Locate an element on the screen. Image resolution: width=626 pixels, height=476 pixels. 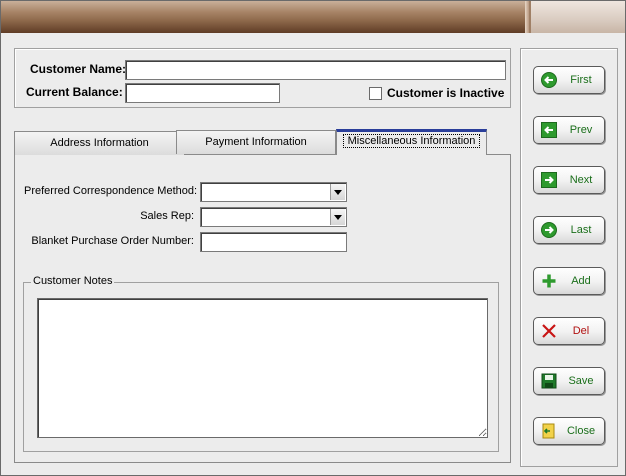
tab-miscellaneous-information: Miscellaneous Information is located at coordinates (411, 142).